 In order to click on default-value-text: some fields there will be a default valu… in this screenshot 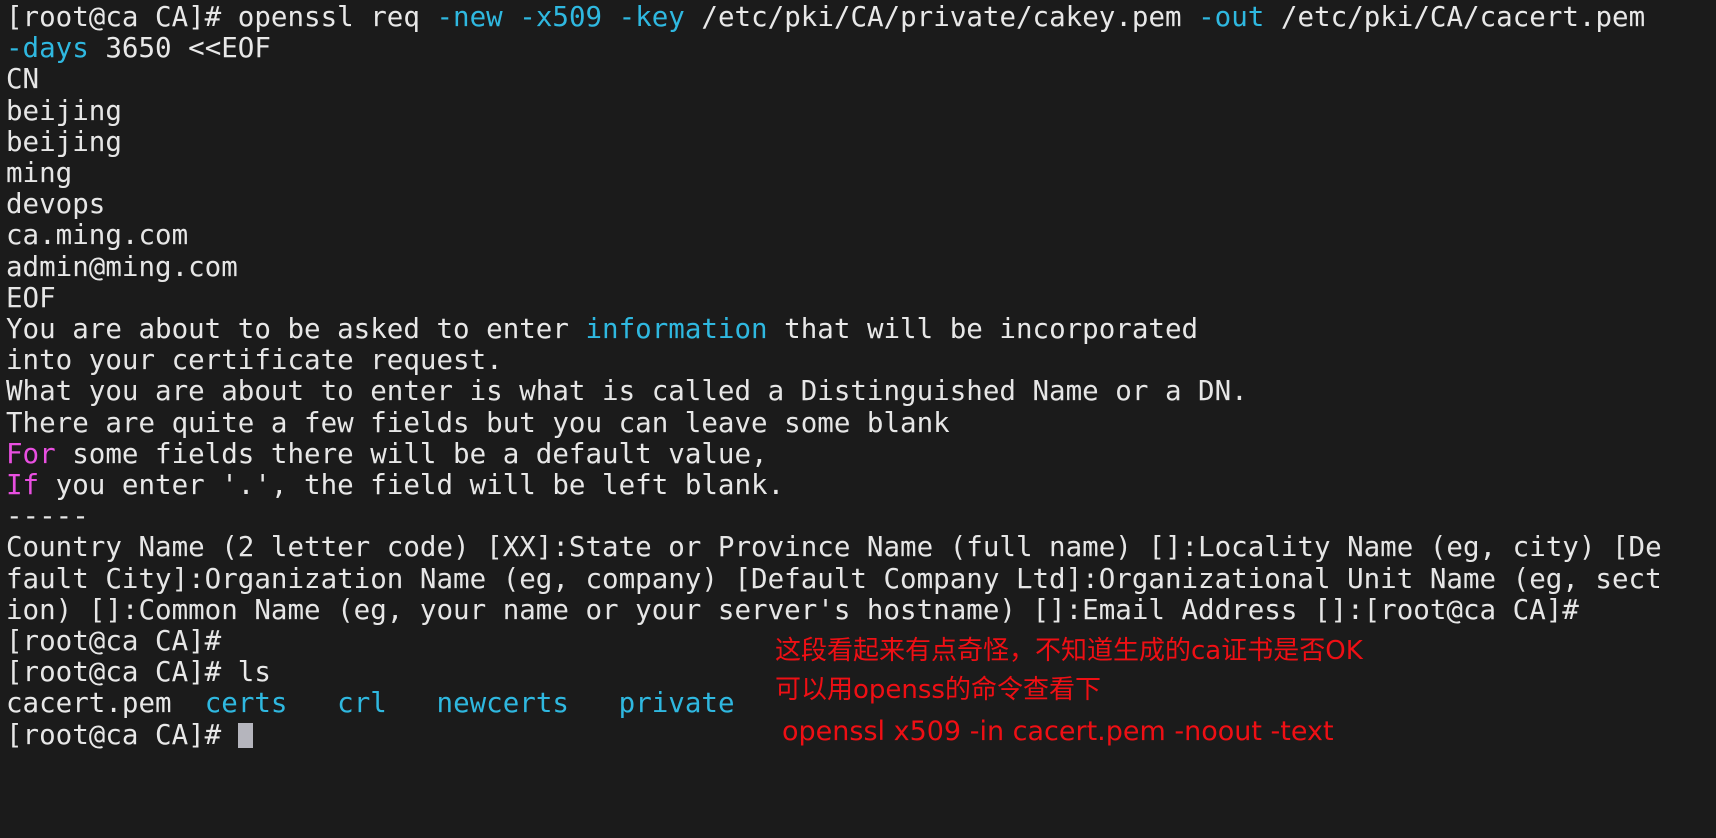, I will do `click(411, 453)`.